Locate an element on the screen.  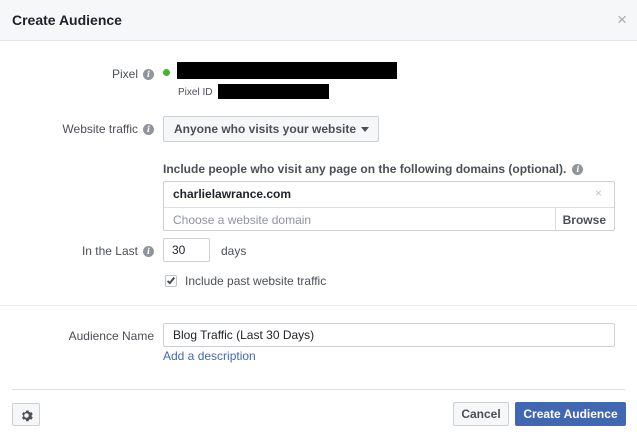
redacted-pixel-name is located at coordinates (287, 70).